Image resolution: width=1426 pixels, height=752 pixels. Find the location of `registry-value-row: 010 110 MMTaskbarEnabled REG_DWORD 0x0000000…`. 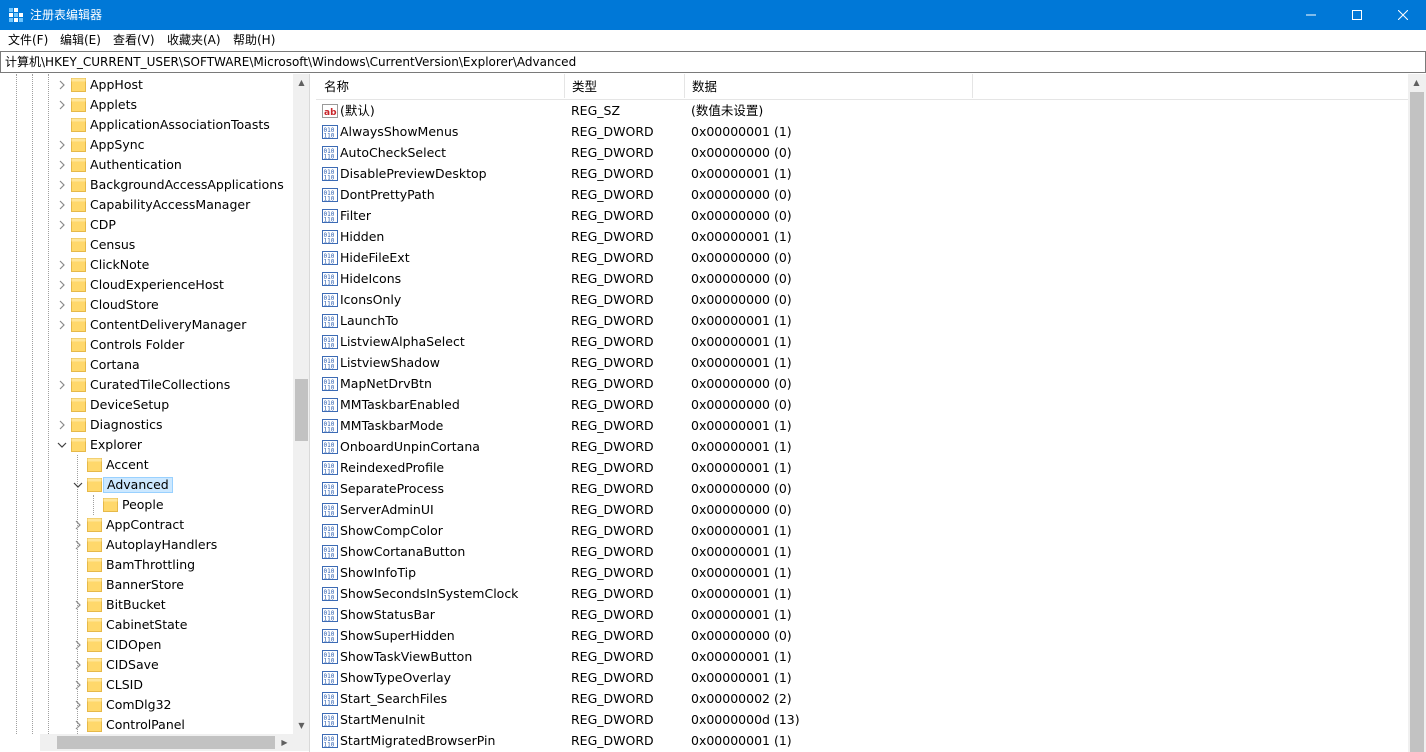

registry-value-row: 010 110 MMTaskbarEnabled REG_DWORD 0x0000000… is located at coordinates (862, 404).